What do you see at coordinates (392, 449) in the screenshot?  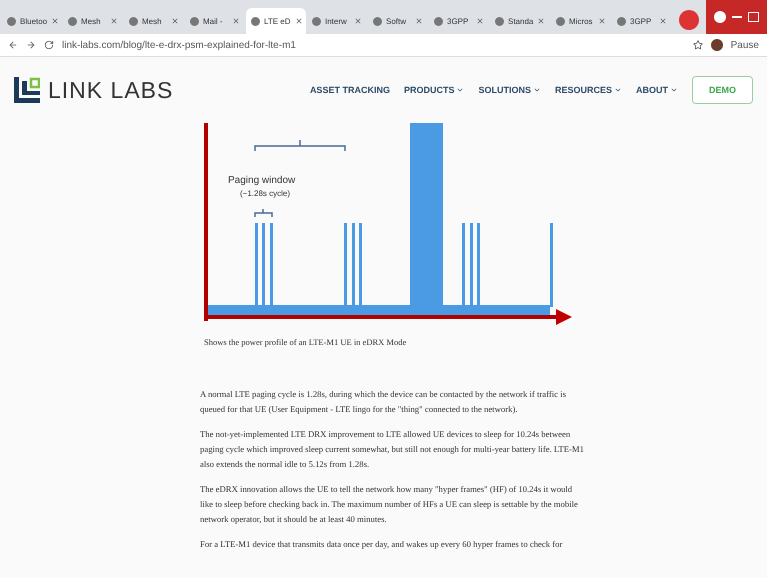 I see `paragraph: The not-yet-implemented LTE DRX improvement to LTE allowed UE devices to sleep for 10.24s between paging cycle which improved sleep current somewhat, but still not enough for multi-year battery life. LTE-M1 also extends the normal idle to 5.12s from 1.28s.` at bounding box center [392, 449].